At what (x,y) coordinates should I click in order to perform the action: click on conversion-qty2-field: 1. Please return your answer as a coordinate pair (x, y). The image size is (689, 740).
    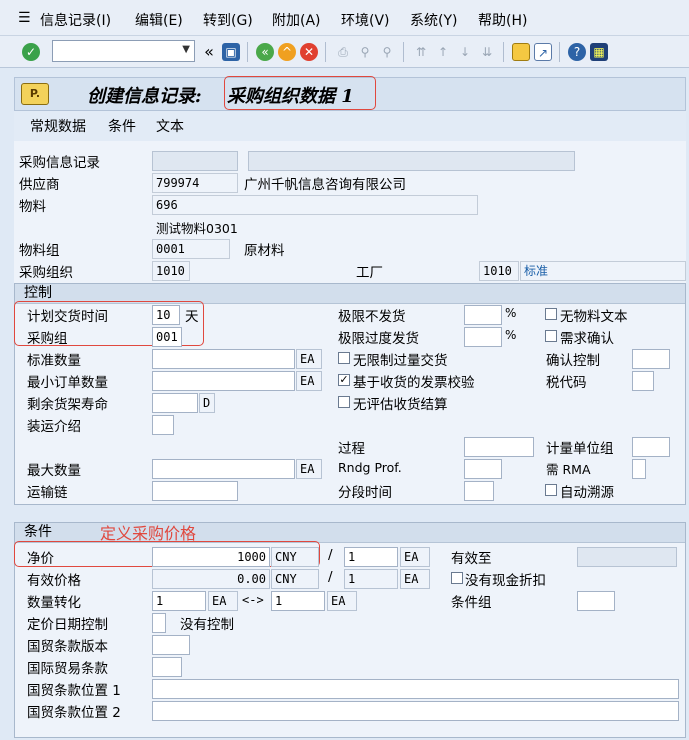
    Looking at the image, I should click on (298, 601).